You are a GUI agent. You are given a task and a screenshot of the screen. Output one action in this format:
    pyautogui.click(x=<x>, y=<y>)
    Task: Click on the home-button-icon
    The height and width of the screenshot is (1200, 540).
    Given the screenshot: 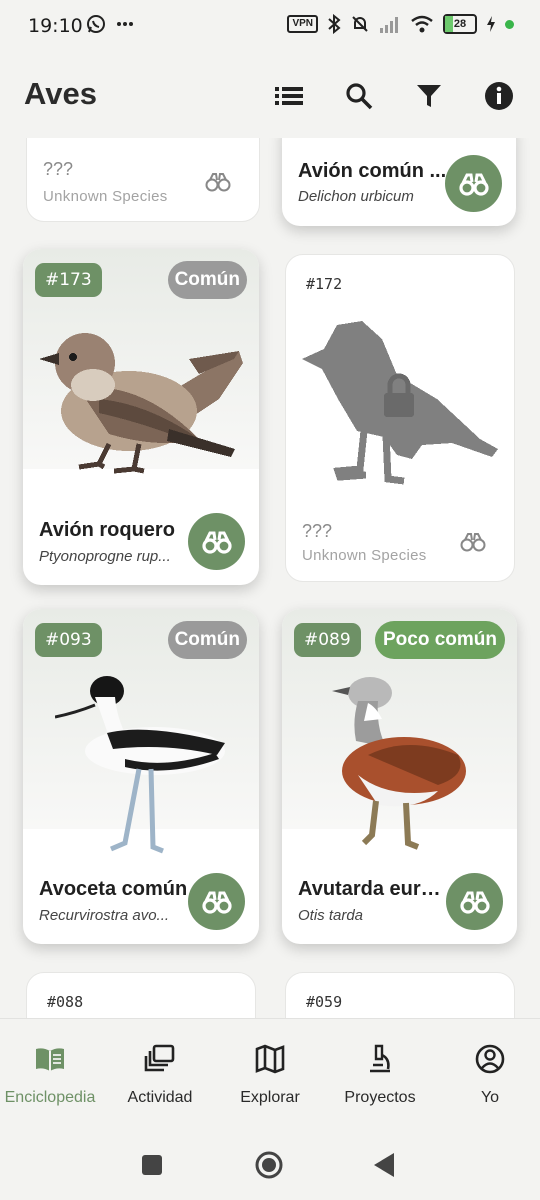 What is the action you would take?
    pyautogui.click(x=269, y=1165)
    